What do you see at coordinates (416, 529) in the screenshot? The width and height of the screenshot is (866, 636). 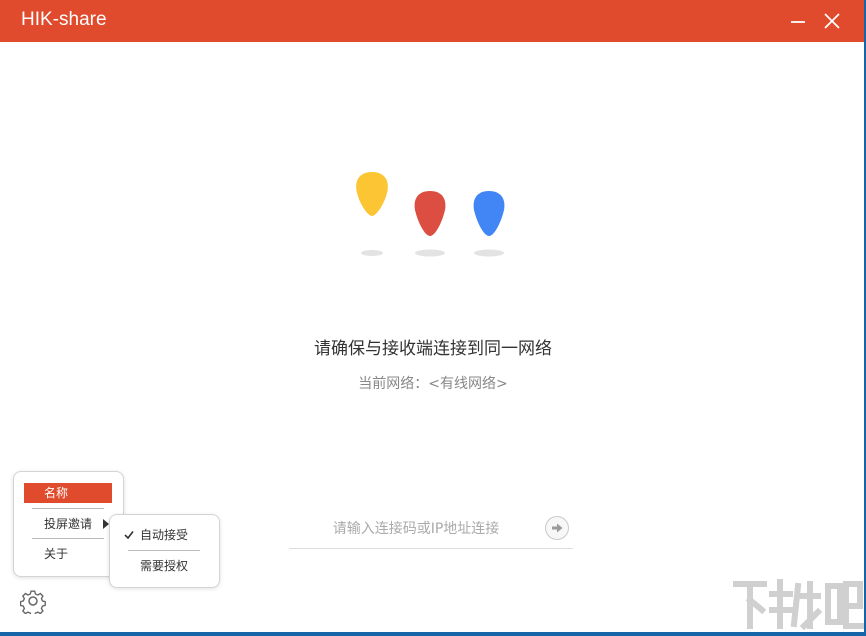 I see `connect-code-input` at bounding box center [416, 529].